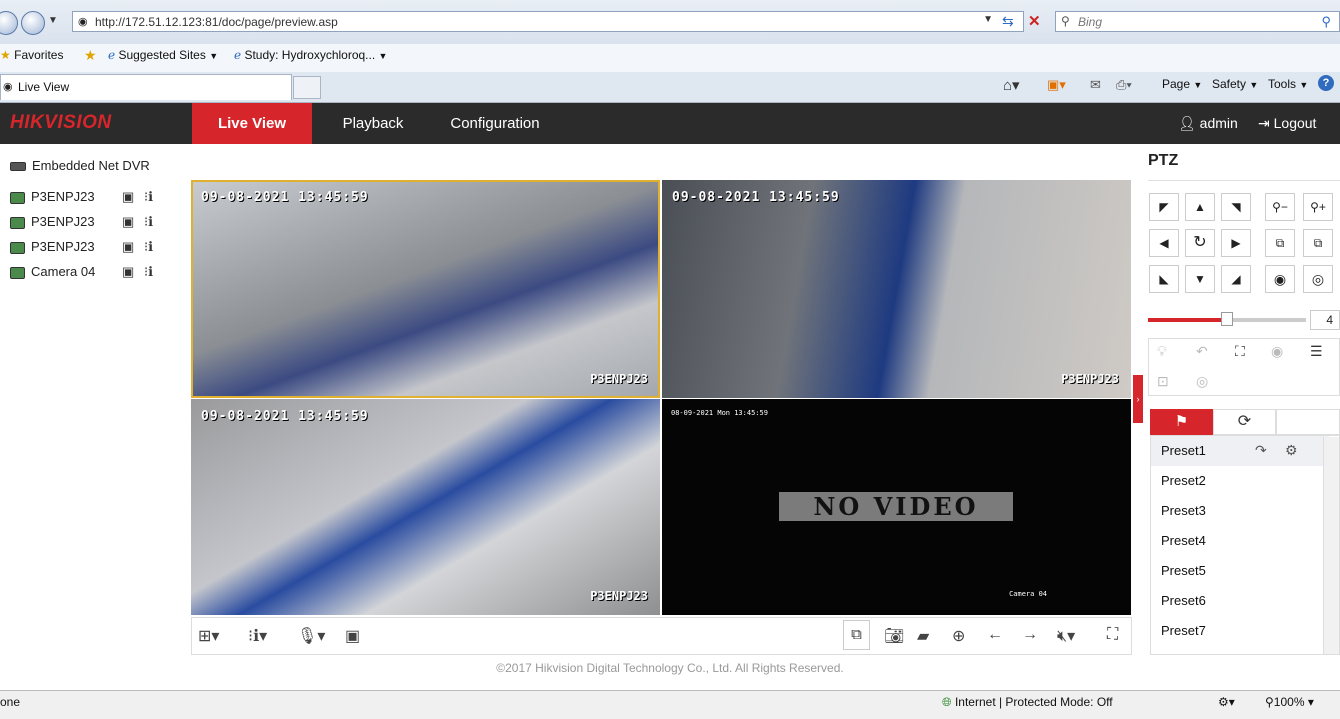 The height and width of the screenshot is (719, 1340). Describe the element at coordinates (1200, 243) in the screenshot. I see `ptz-auto-button: ↻` at that location.